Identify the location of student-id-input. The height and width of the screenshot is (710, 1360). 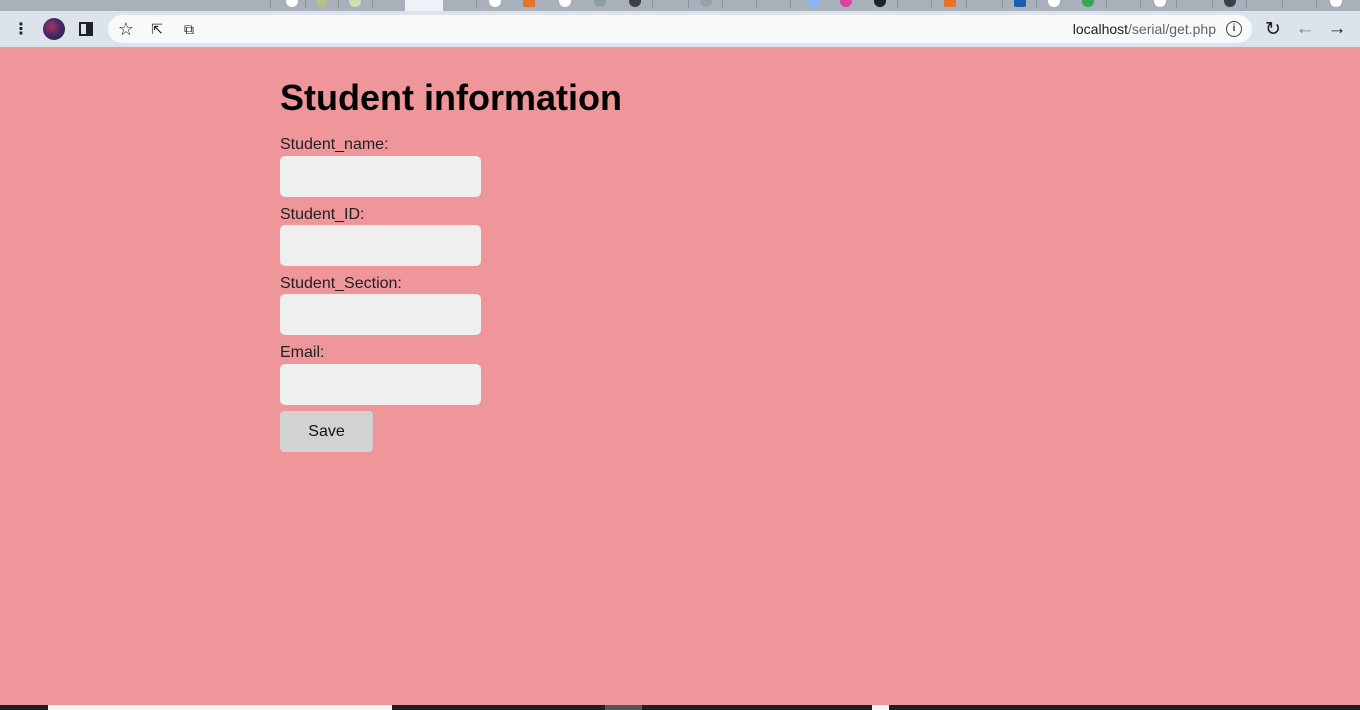
(380, 245).